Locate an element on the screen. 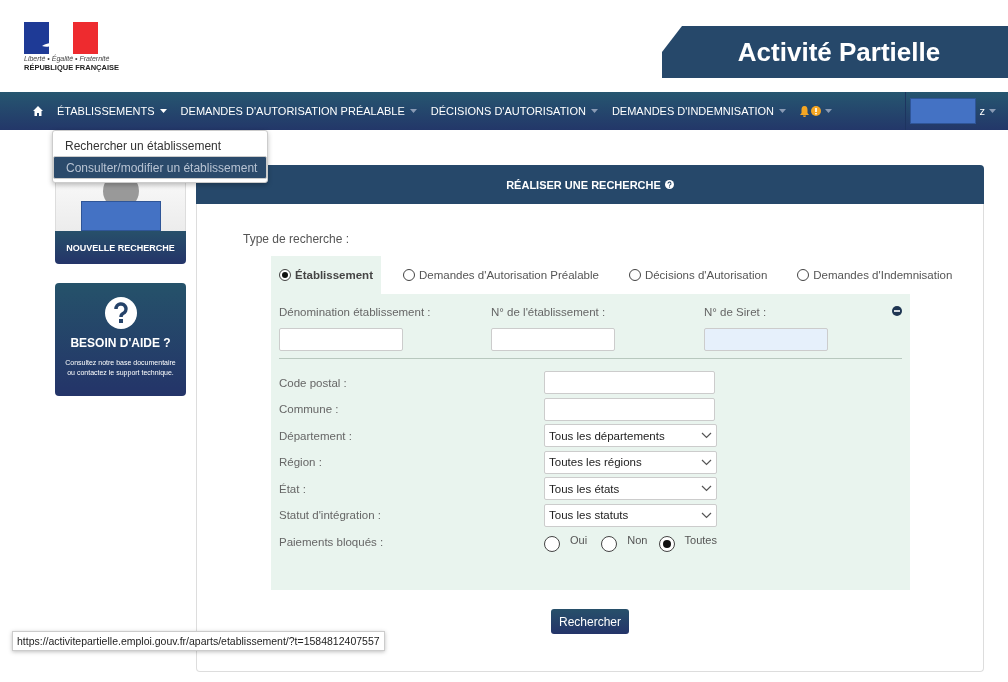  dropdown-field: Toutes les régions is located at coordinates (630, 462).